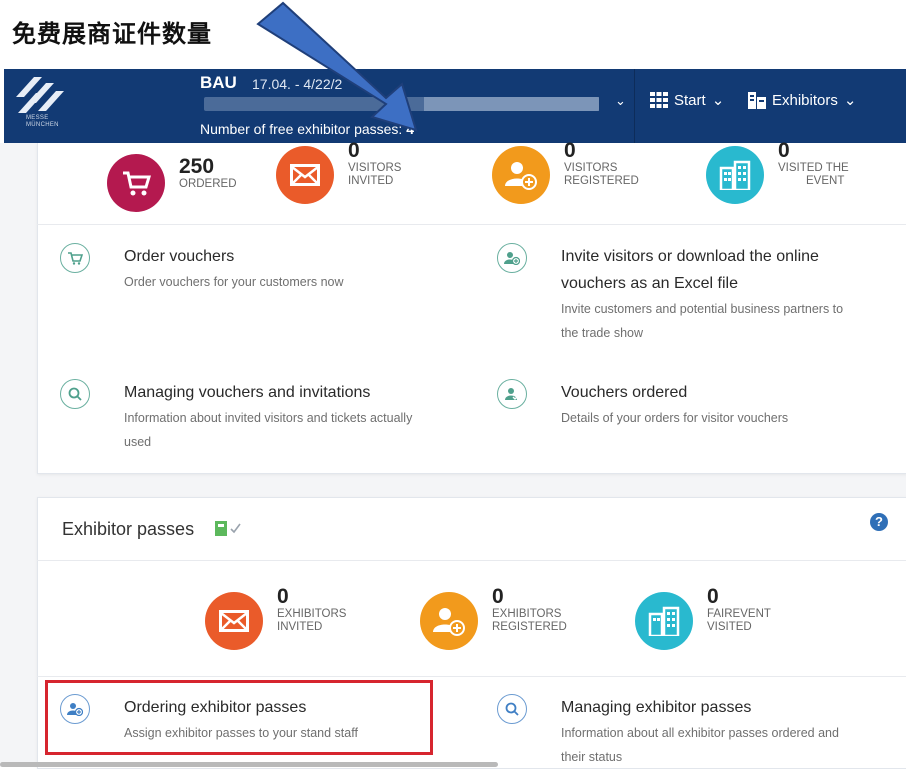 The width and height of the screenshot is (906, 769). What do you see at coordinates (802, 100) in the screenshot?
I see `nav-exhibitors-menu: Exhibitors ⌄` at bounding box center [802, 100].